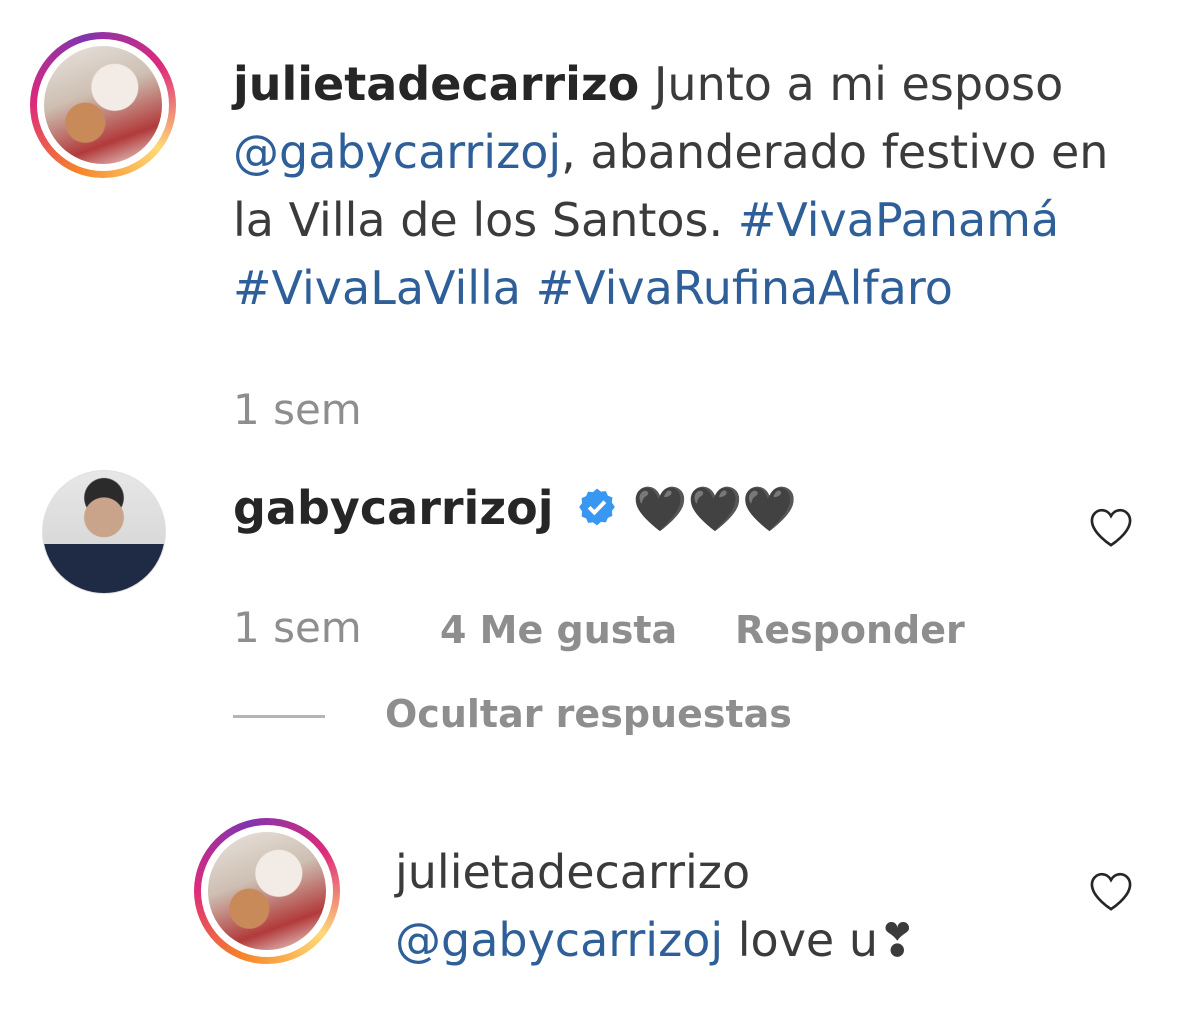 Image resolution: width=1200 pixels, height=1010 pixels. Describe the element at coordinates (377, 288) in the screenshot. I see `hashtag-link: #VivaLaVilla` at that location.